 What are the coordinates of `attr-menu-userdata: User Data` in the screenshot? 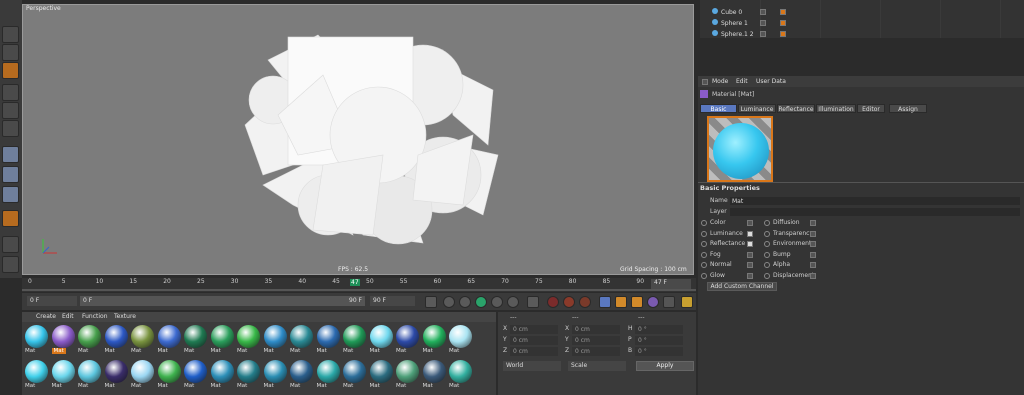 It's located at (771, 81).